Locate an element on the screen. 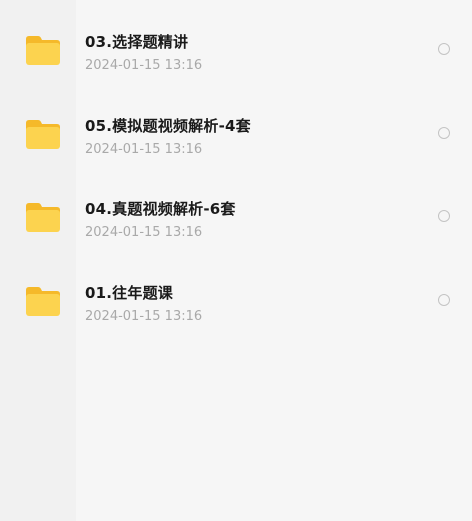  file-name: 05.模拟题视频解析-4套 is located at coordinates (168, 126).